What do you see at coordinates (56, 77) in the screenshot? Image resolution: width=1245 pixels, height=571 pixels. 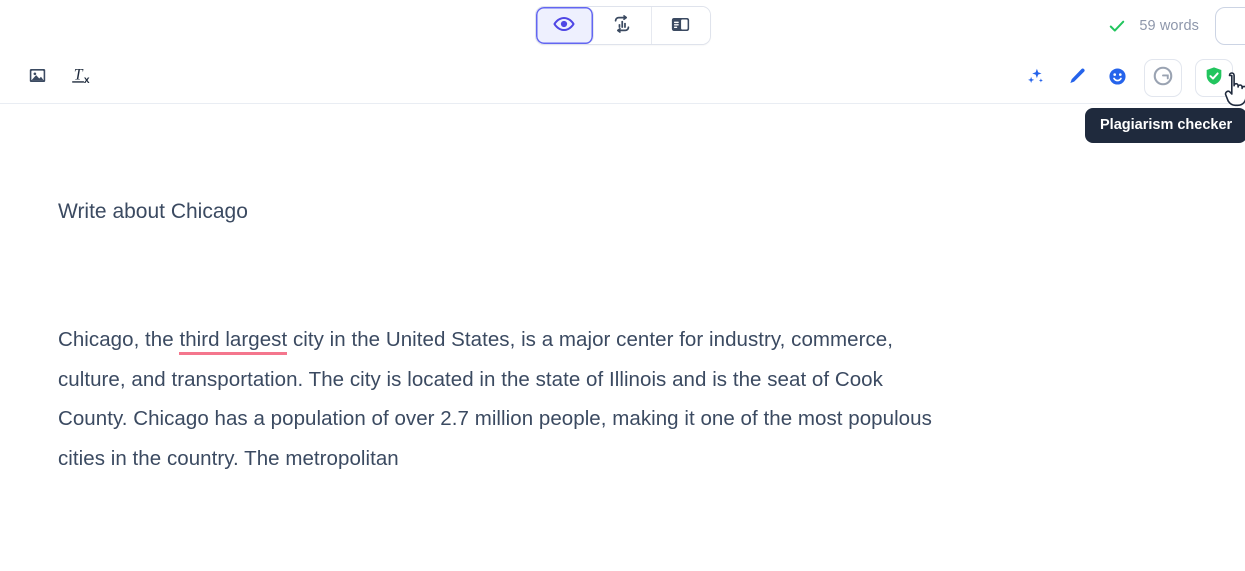 I see `format-toolbar-left-group: T x` at bounding box center [56, 77].